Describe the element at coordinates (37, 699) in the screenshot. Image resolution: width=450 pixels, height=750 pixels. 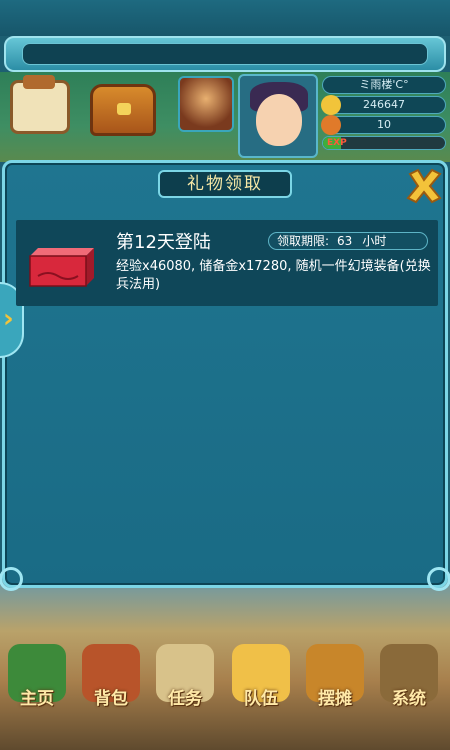
I see `menu-item-label: 主页` at that location.